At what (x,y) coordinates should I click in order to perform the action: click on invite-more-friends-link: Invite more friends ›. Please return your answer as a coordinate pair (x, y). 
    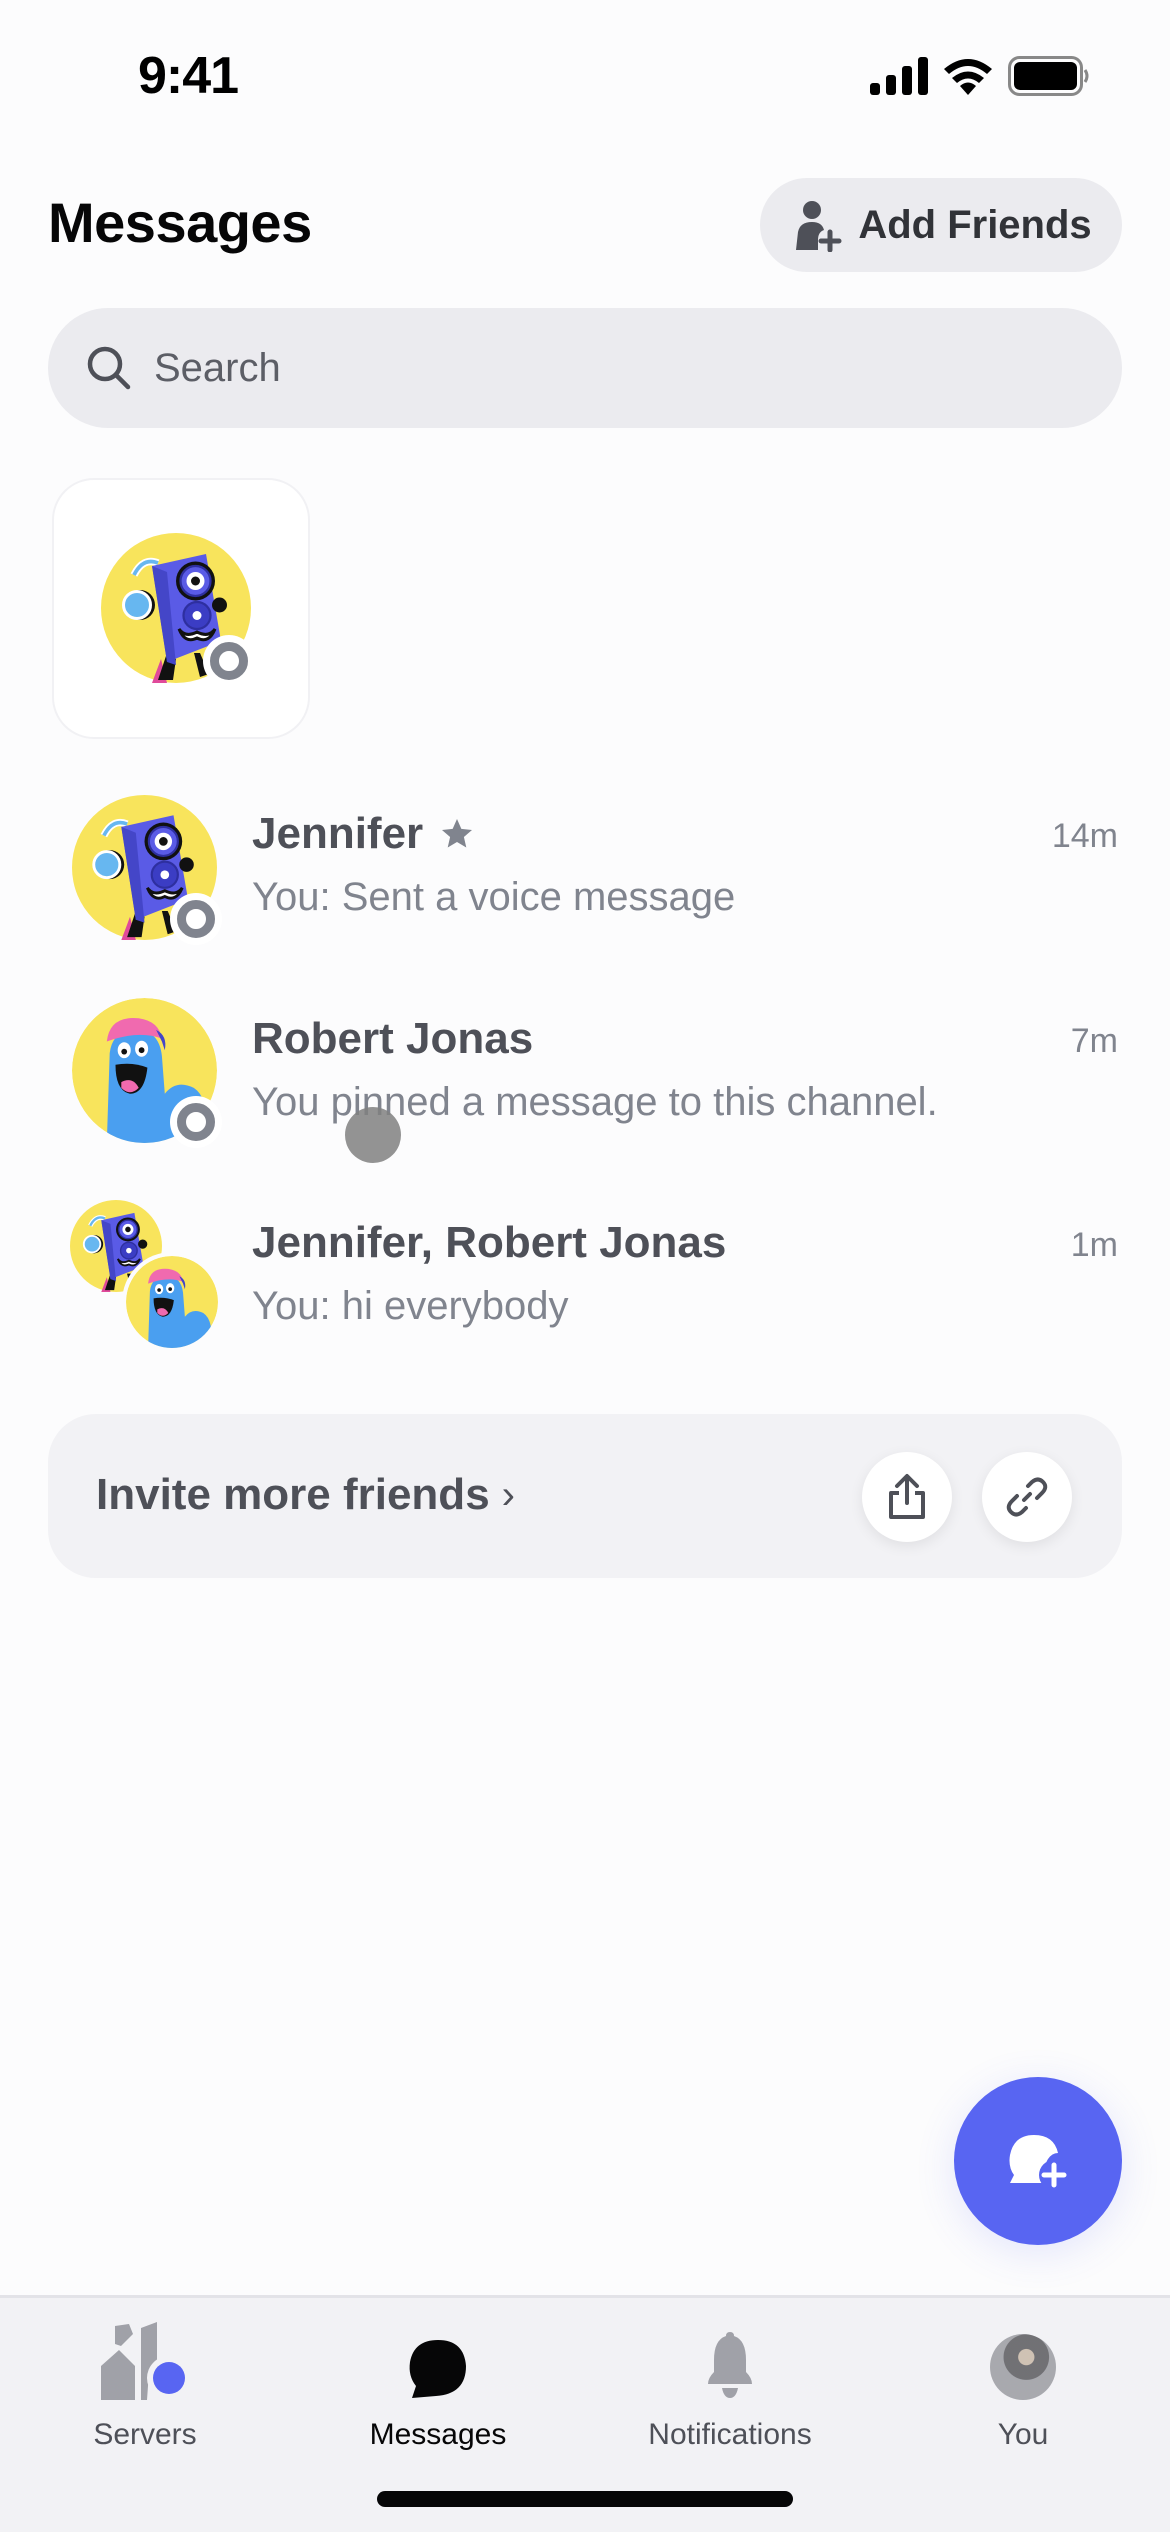
    Looking at the image, I should click on (305, 1495).